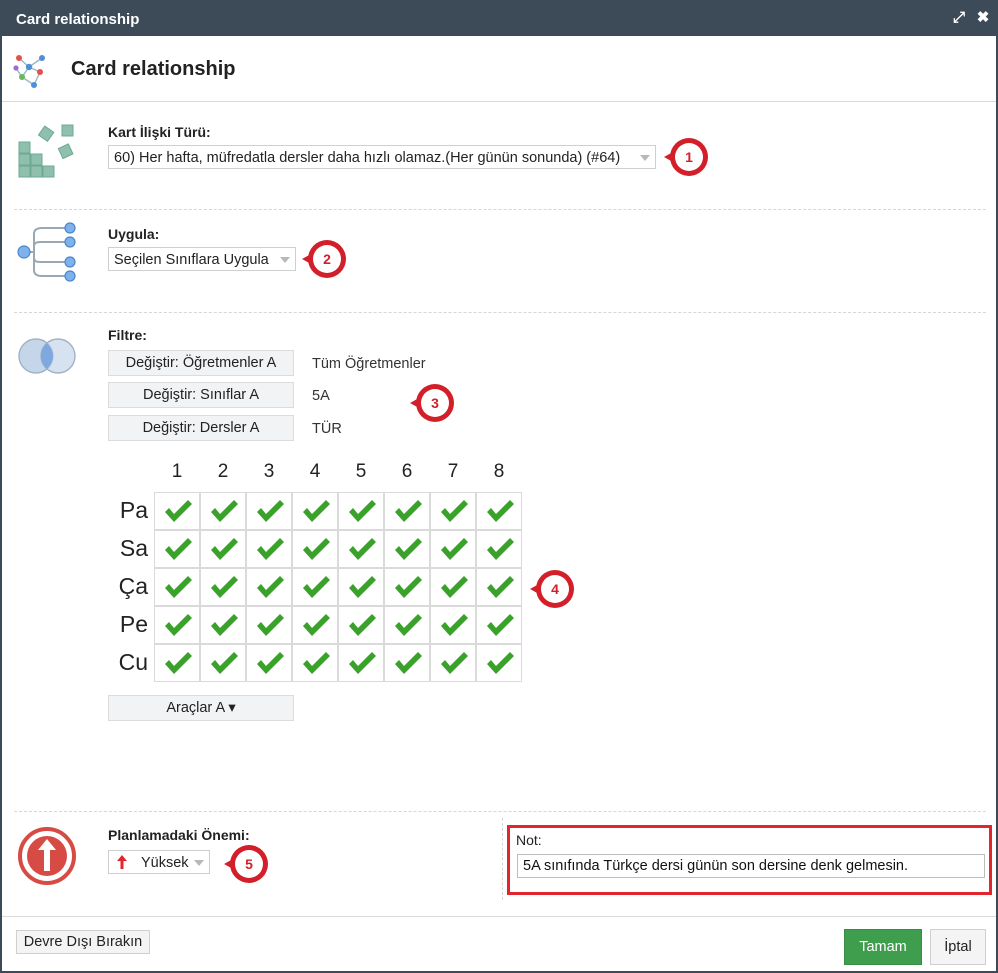  Describe the element at coordinates (453, 472) in the screenshot. I see `grid-column-header: 7` at that location.